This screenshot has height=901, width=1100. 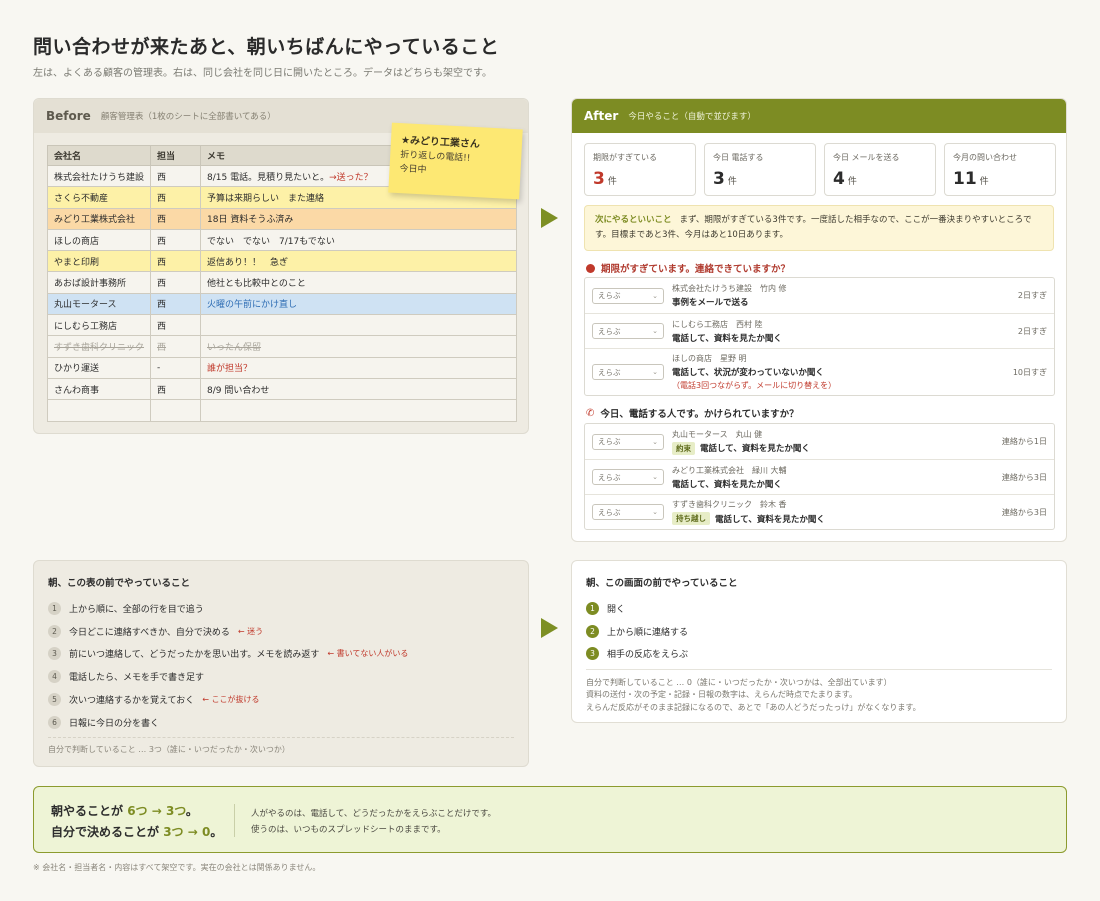 I want to click on cell-company: すずき歯科クリニック, so click(x=99, y=346).